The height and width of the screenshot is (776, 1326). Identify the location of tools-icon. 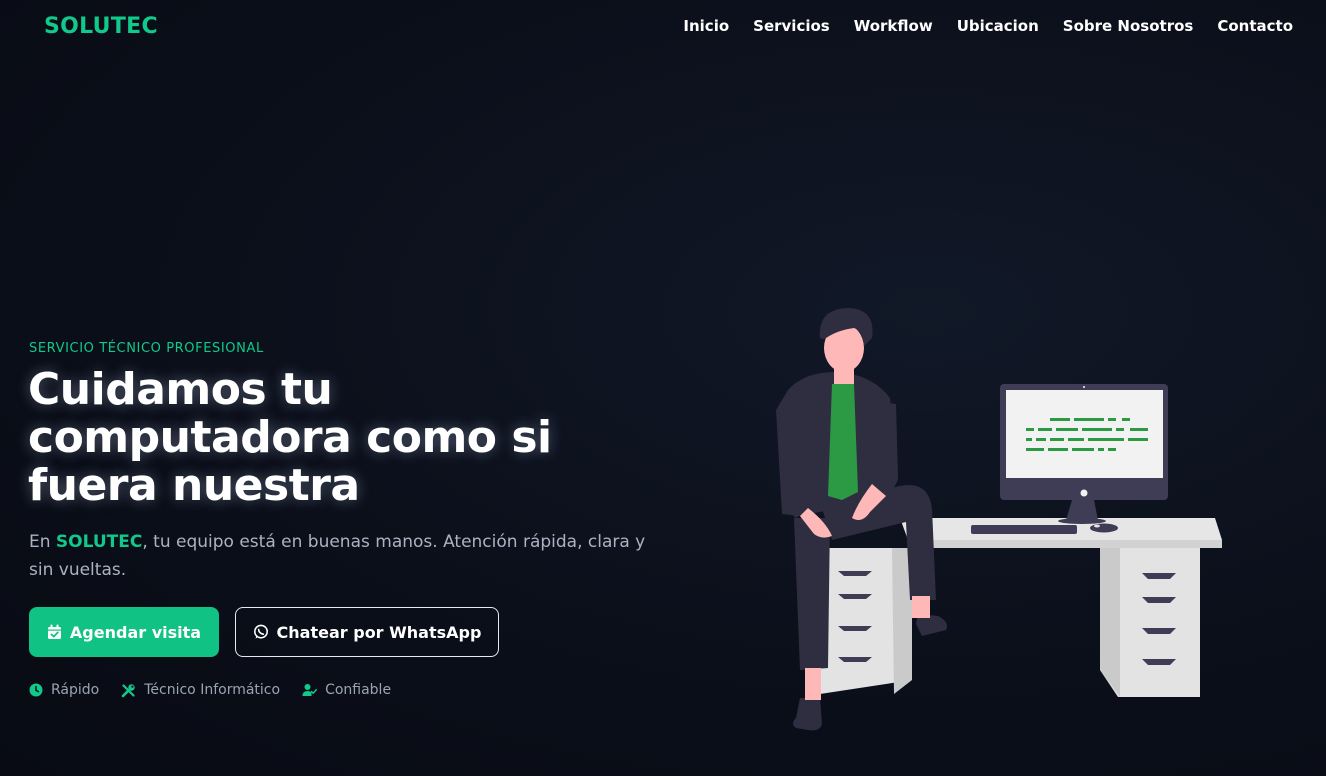
(128, 690).